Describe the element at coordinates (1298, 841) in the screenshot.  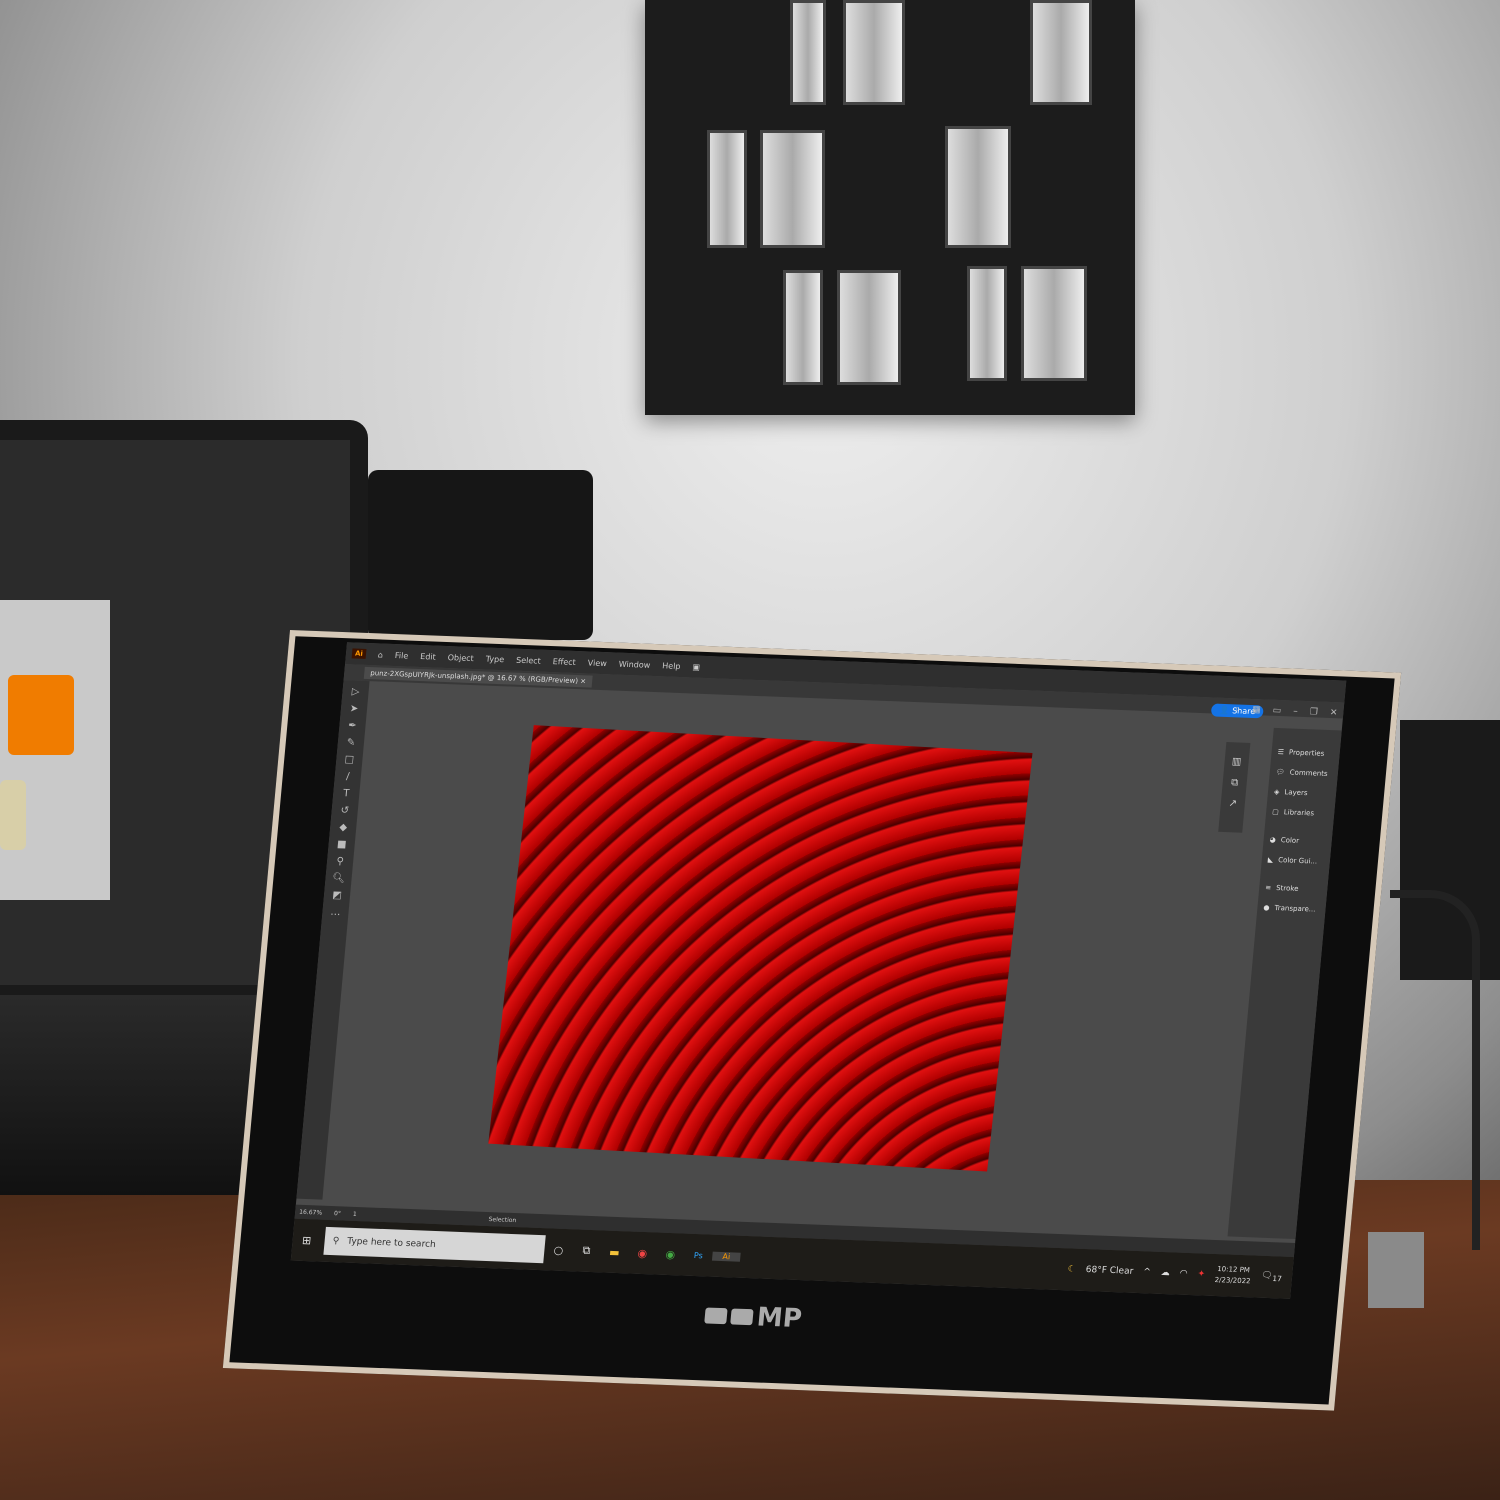
I see `panel-color: ◕ Color` at that location.